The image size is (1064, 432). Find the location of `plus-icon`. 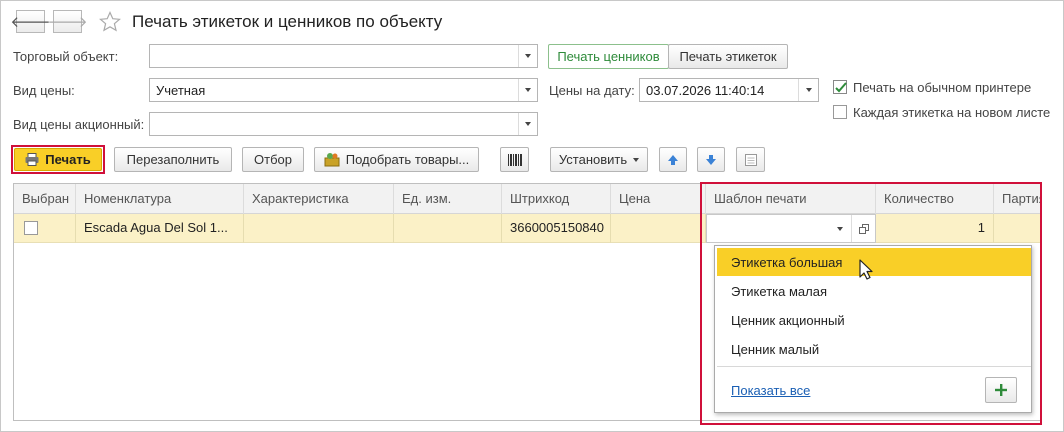

plus-icon is located at coordinates (1001, 390).